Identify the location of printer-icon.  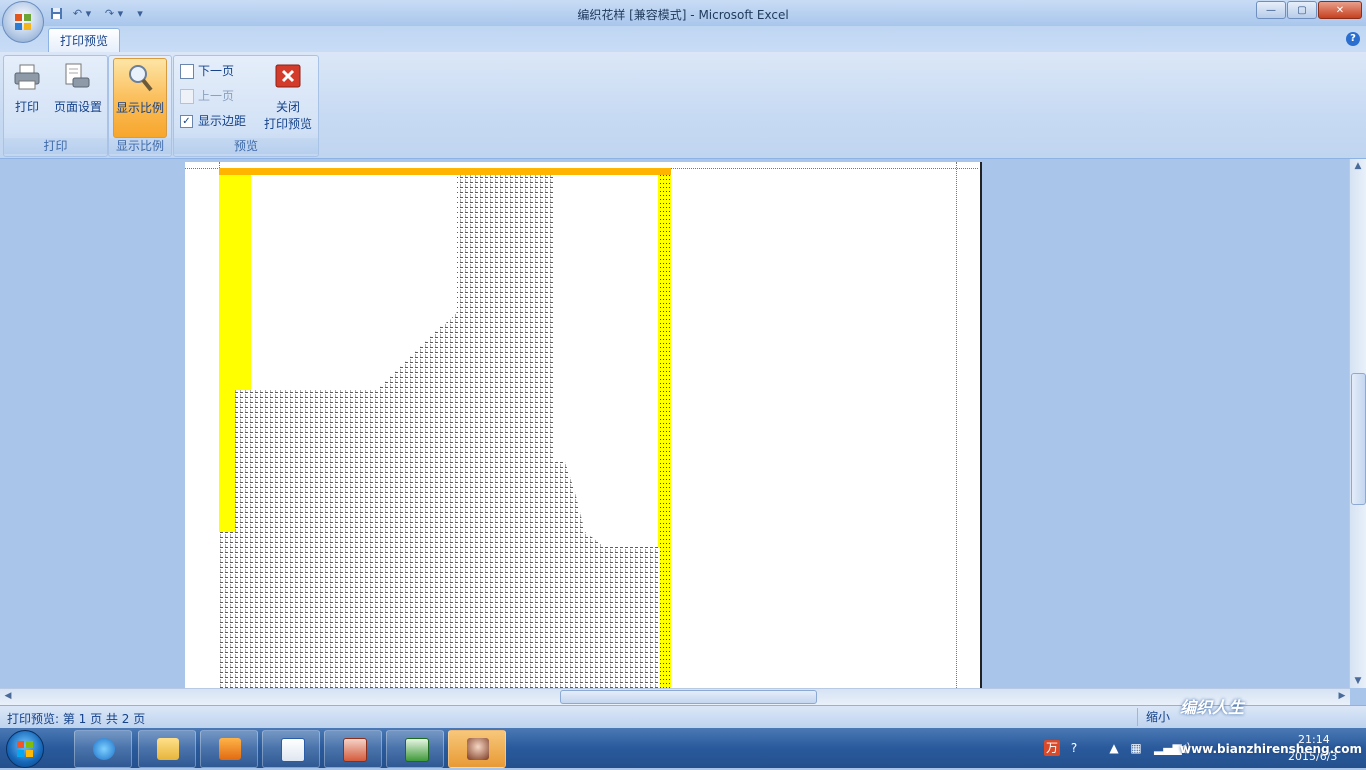
(27, 77).